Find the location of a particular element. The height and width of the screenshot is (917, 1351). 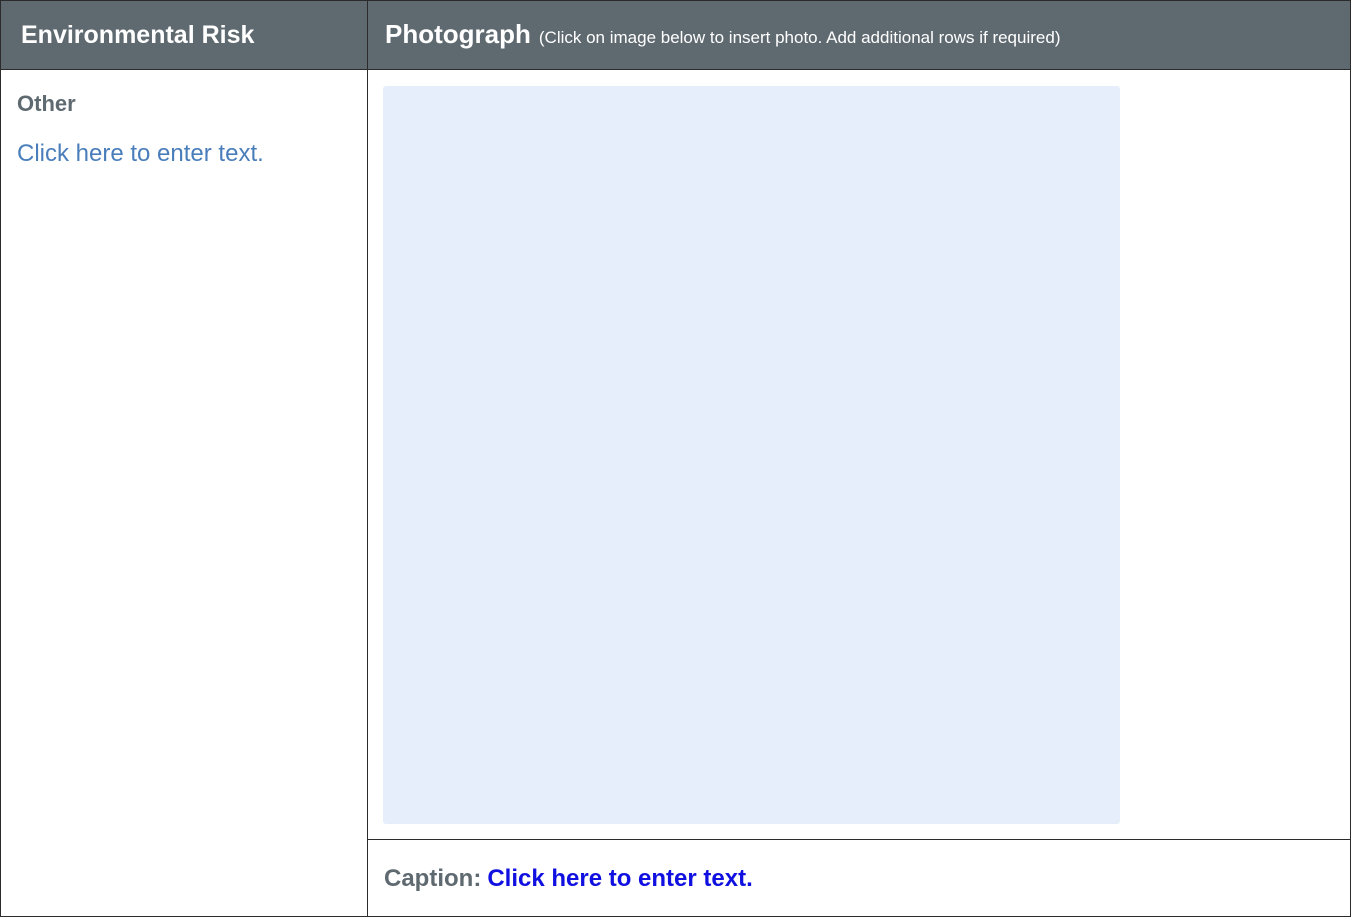

risk-category-label: Other is located at coordinates (46, 103).